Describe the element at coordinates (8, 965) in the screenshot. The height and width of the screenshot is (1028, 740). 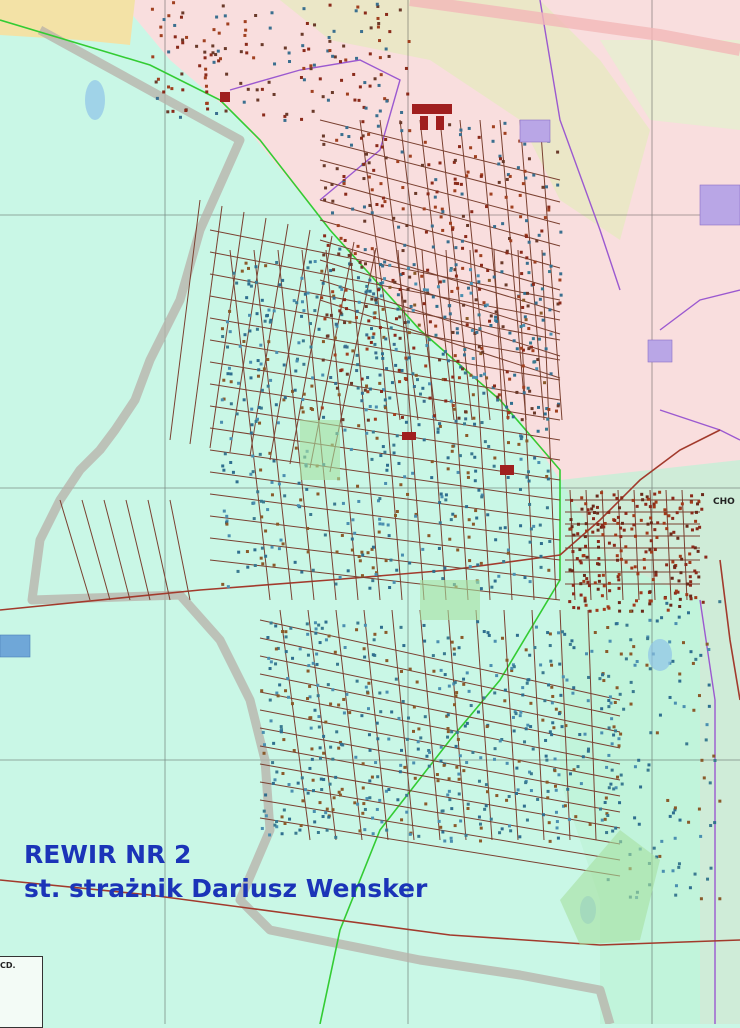
I see `legend-label: CD.` at that location.